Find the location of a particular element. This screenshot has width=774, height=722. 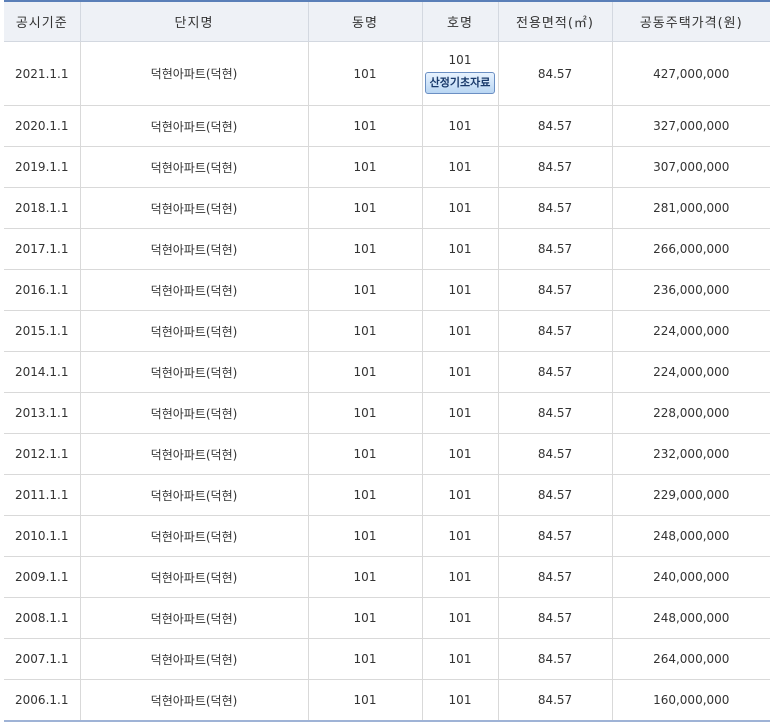

cell-date: 2016.1.1 is located at coordinates (42, 290).